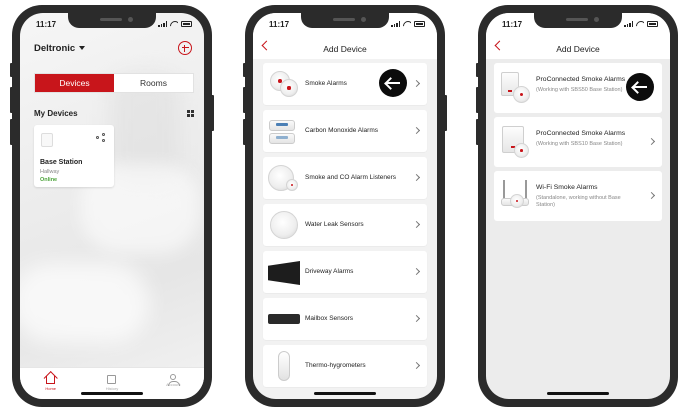 This screenshot has width=678, height=411. What do you see at coordinates (329, 271) in the screenshot?
I see `category-label: Driveway Alarms` at bounding box center [329, 271].